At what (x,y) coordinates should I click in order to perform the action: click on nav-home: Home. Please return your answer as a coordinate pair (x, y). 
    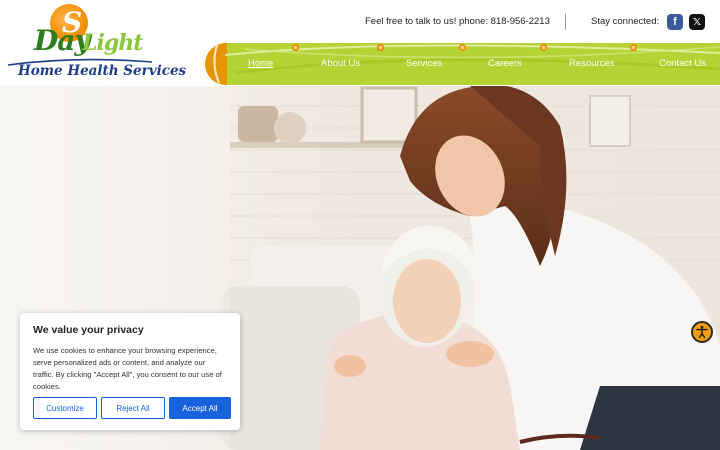
    Looking at the image, I should click on (260, 63).